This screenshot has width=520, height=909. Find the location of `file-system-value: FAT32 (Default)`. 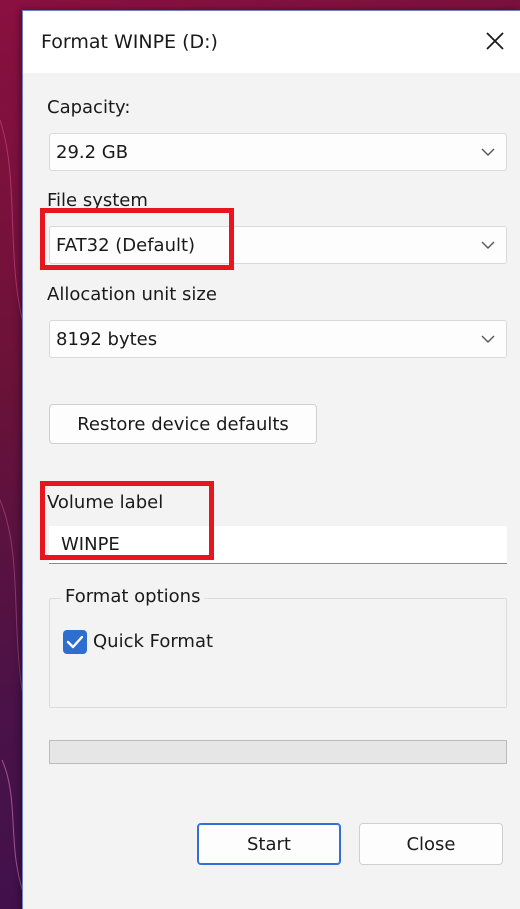

file-system-value: FAT32 (Default) is located at coordinates (126, 245).